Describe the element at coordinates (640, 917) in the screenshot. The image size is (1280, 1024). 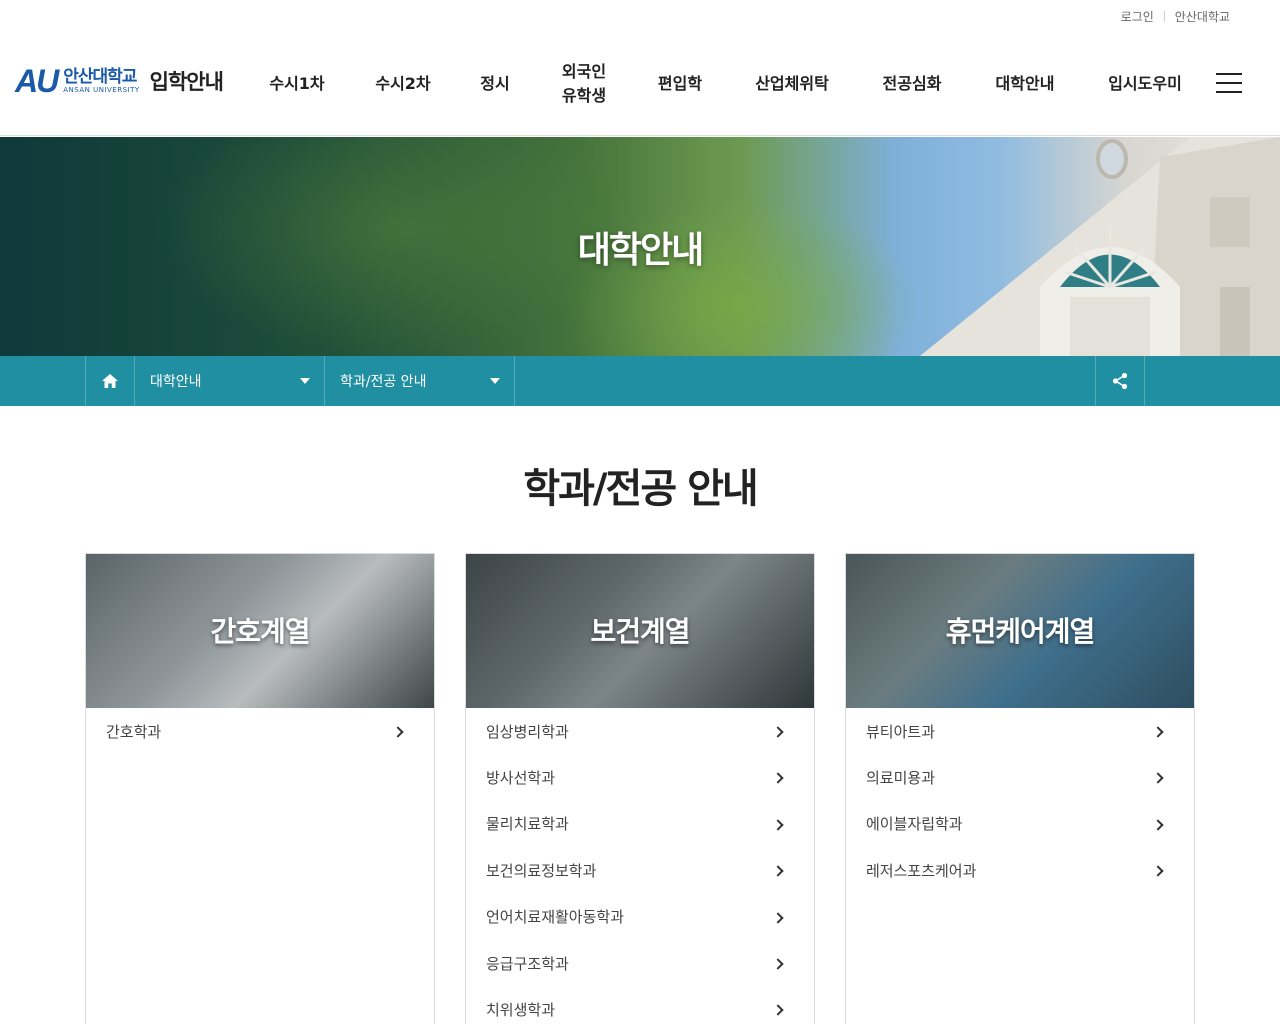
I see `department-item: 언어치료재활아동학과` at that location.